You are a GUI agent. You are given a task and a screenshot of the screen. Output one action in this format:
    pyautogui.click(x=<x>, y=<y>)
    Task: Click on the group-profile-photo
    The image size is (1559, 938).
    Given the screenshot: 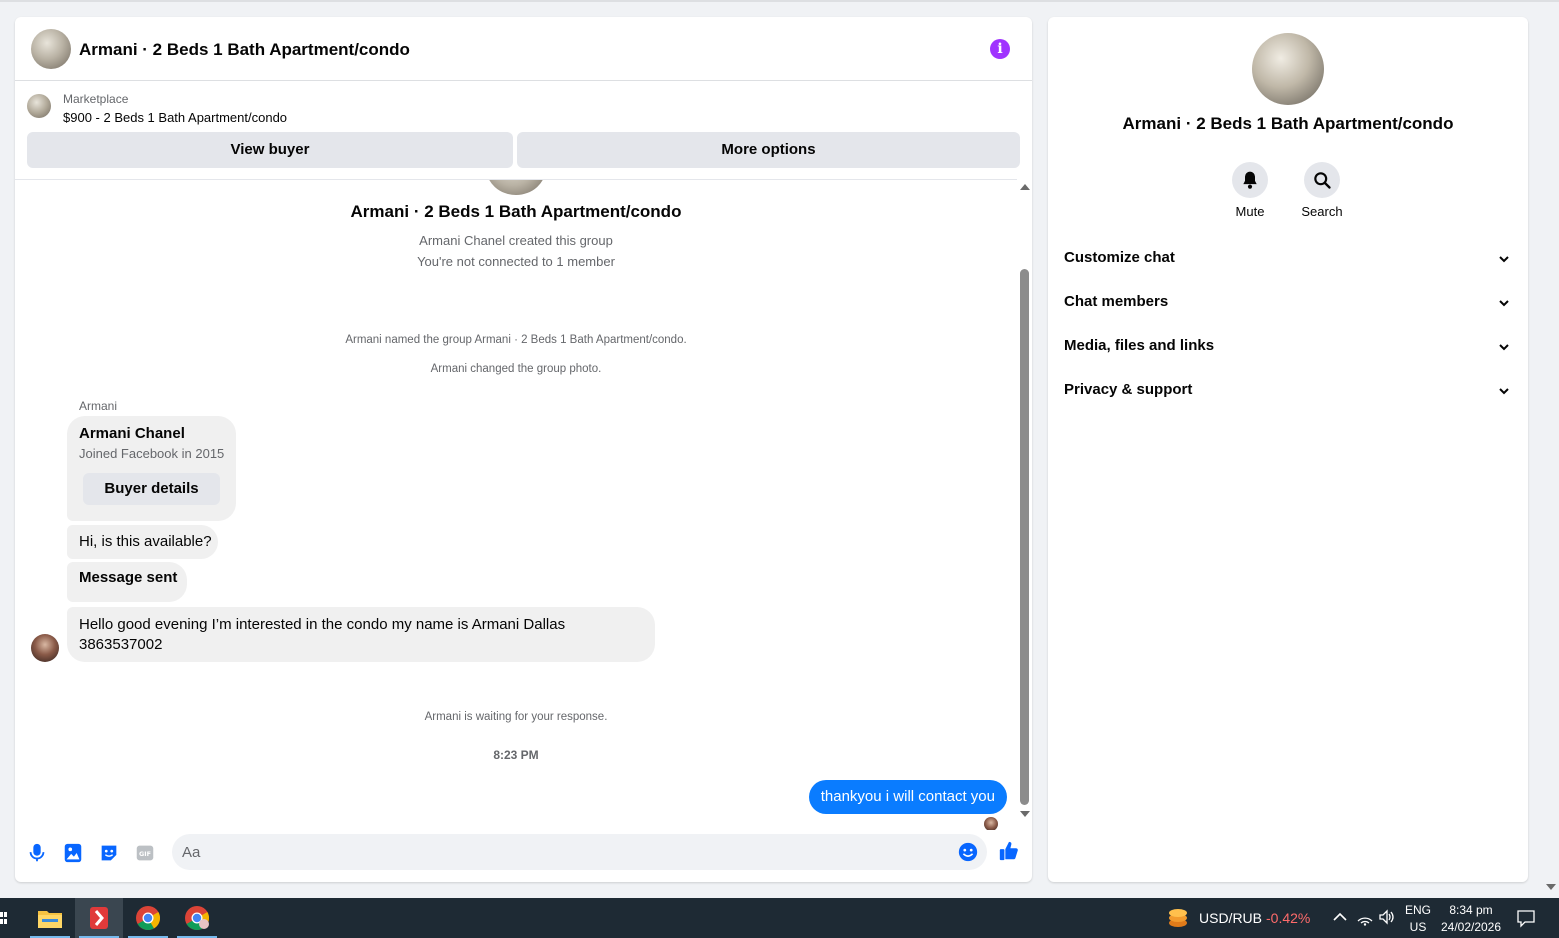 What is the action you would take?
    pyautogui.click(x=1288, y=69)
    